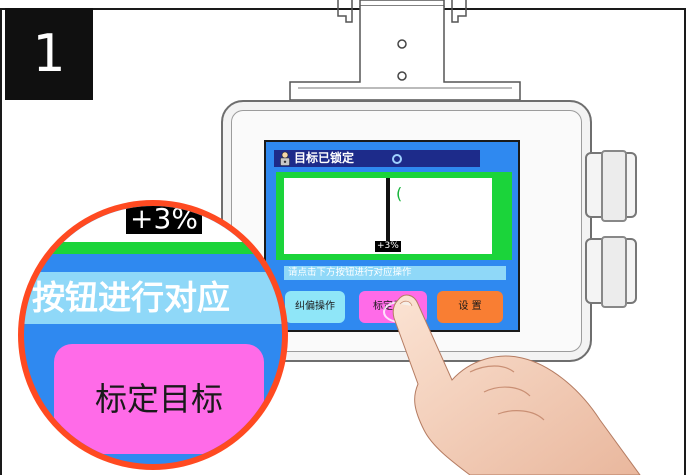  Describe the element at coordinates (49, 54) in the screenshot. I see `step-number-badge: 1` at that location.